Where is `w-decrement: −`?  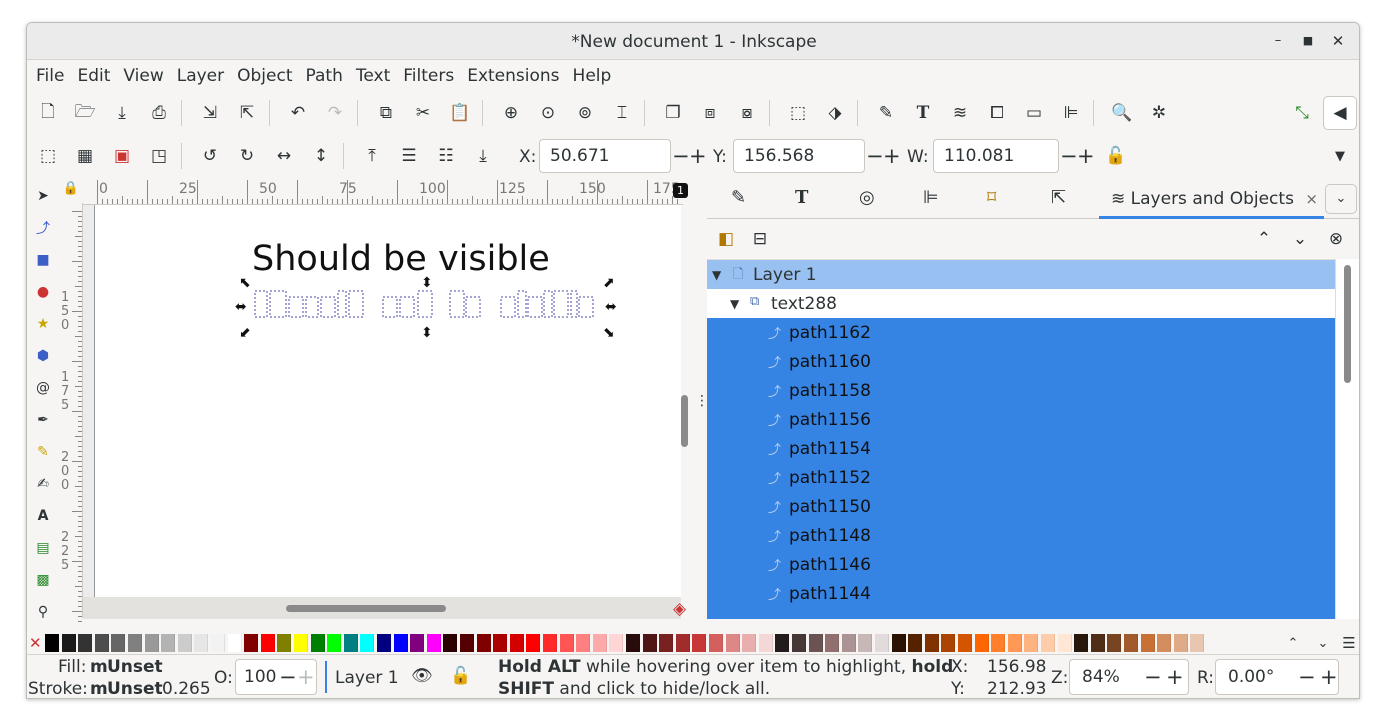
w-decrement: − is located at coordinates (1069, 156).